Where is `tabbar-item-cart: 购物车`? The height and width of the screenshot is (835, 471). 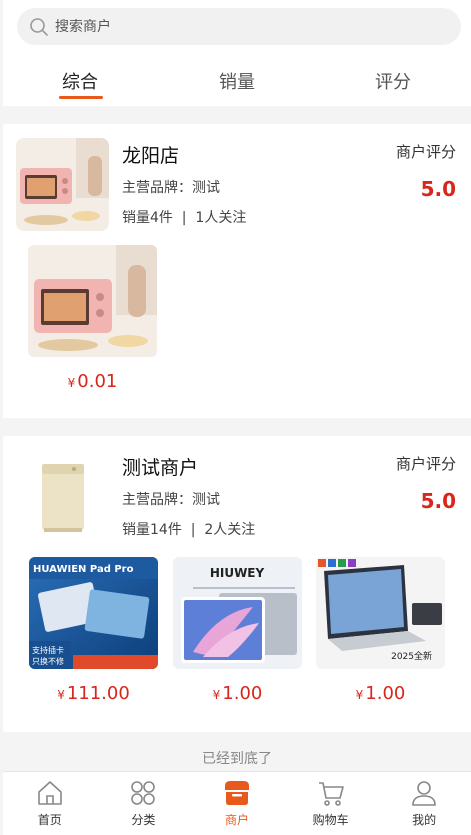
tabbar-item-cart: 购物车 is located at coordinates (331, 803).